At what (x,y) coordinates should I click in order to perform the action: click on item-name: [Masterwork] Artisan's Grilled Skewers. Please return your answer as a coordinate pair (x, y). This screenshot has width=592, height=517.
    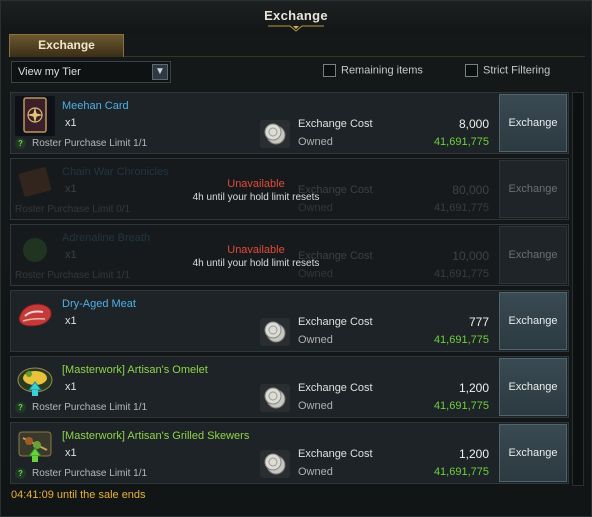
    Looking at the image, I should click on (156, 436).